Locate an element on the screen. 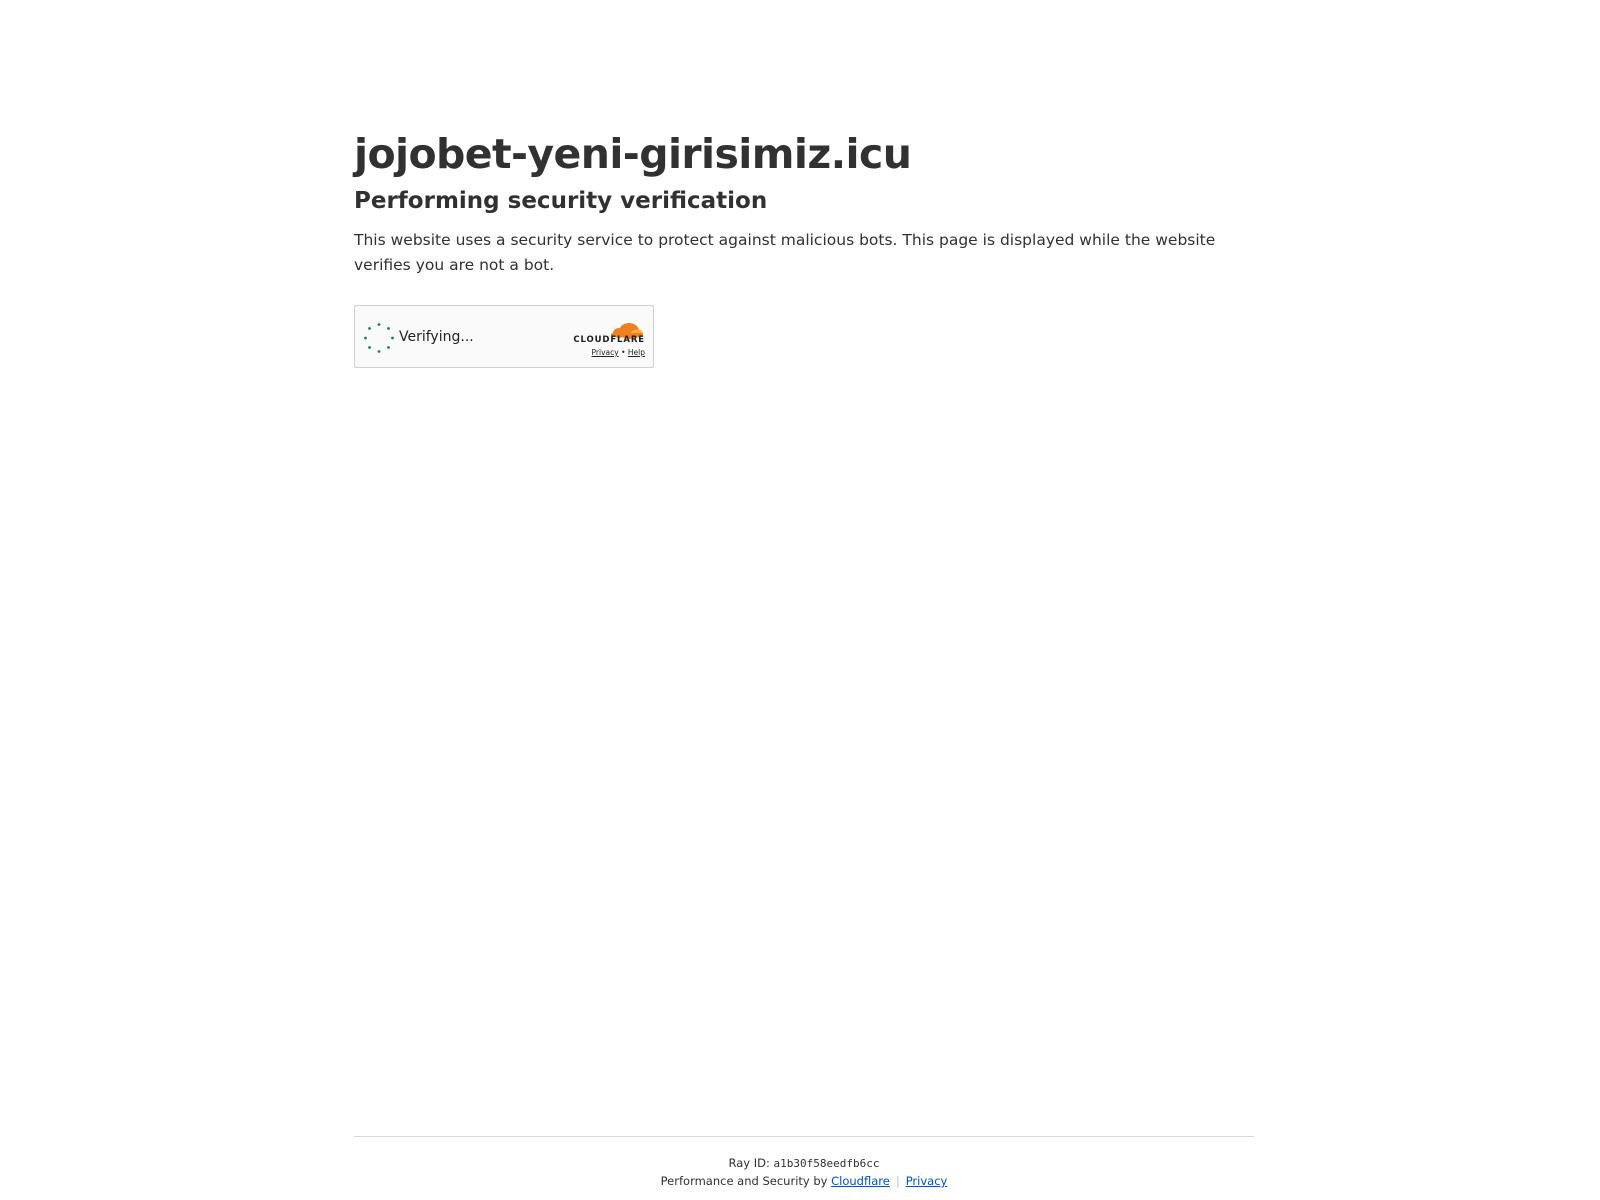 This screenshot has width=1600, height=1200. footer-privacy-link: Privacy is located at coordinates (927, 1181).